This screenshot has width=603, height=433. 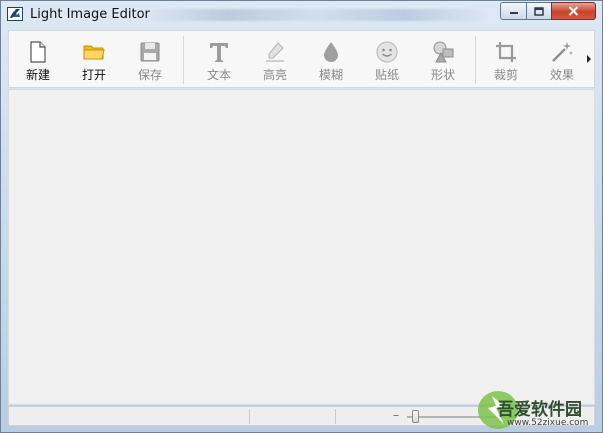 I want to click on maximize-button, so click(x=538, y=11).